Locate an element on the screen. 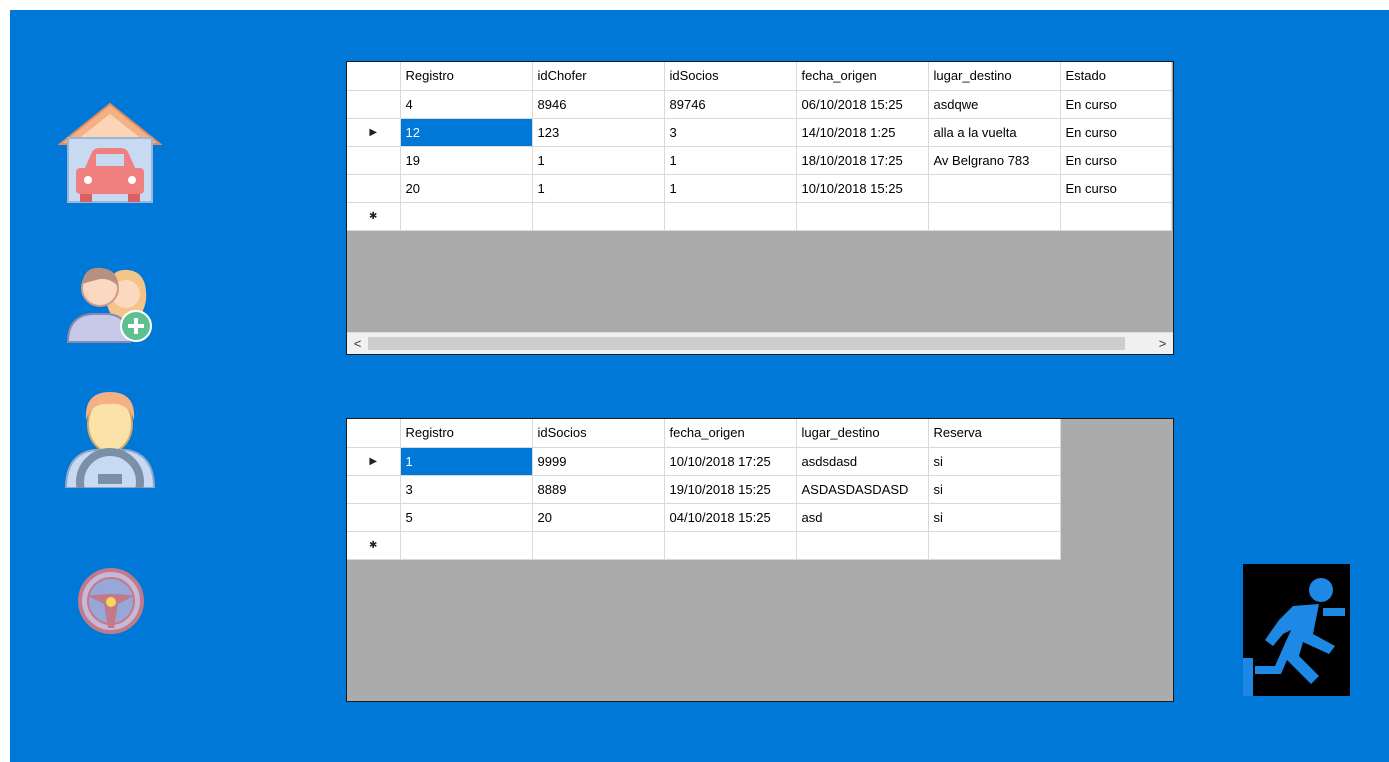  column-header: Estado is located at coordinates (1116, 76).